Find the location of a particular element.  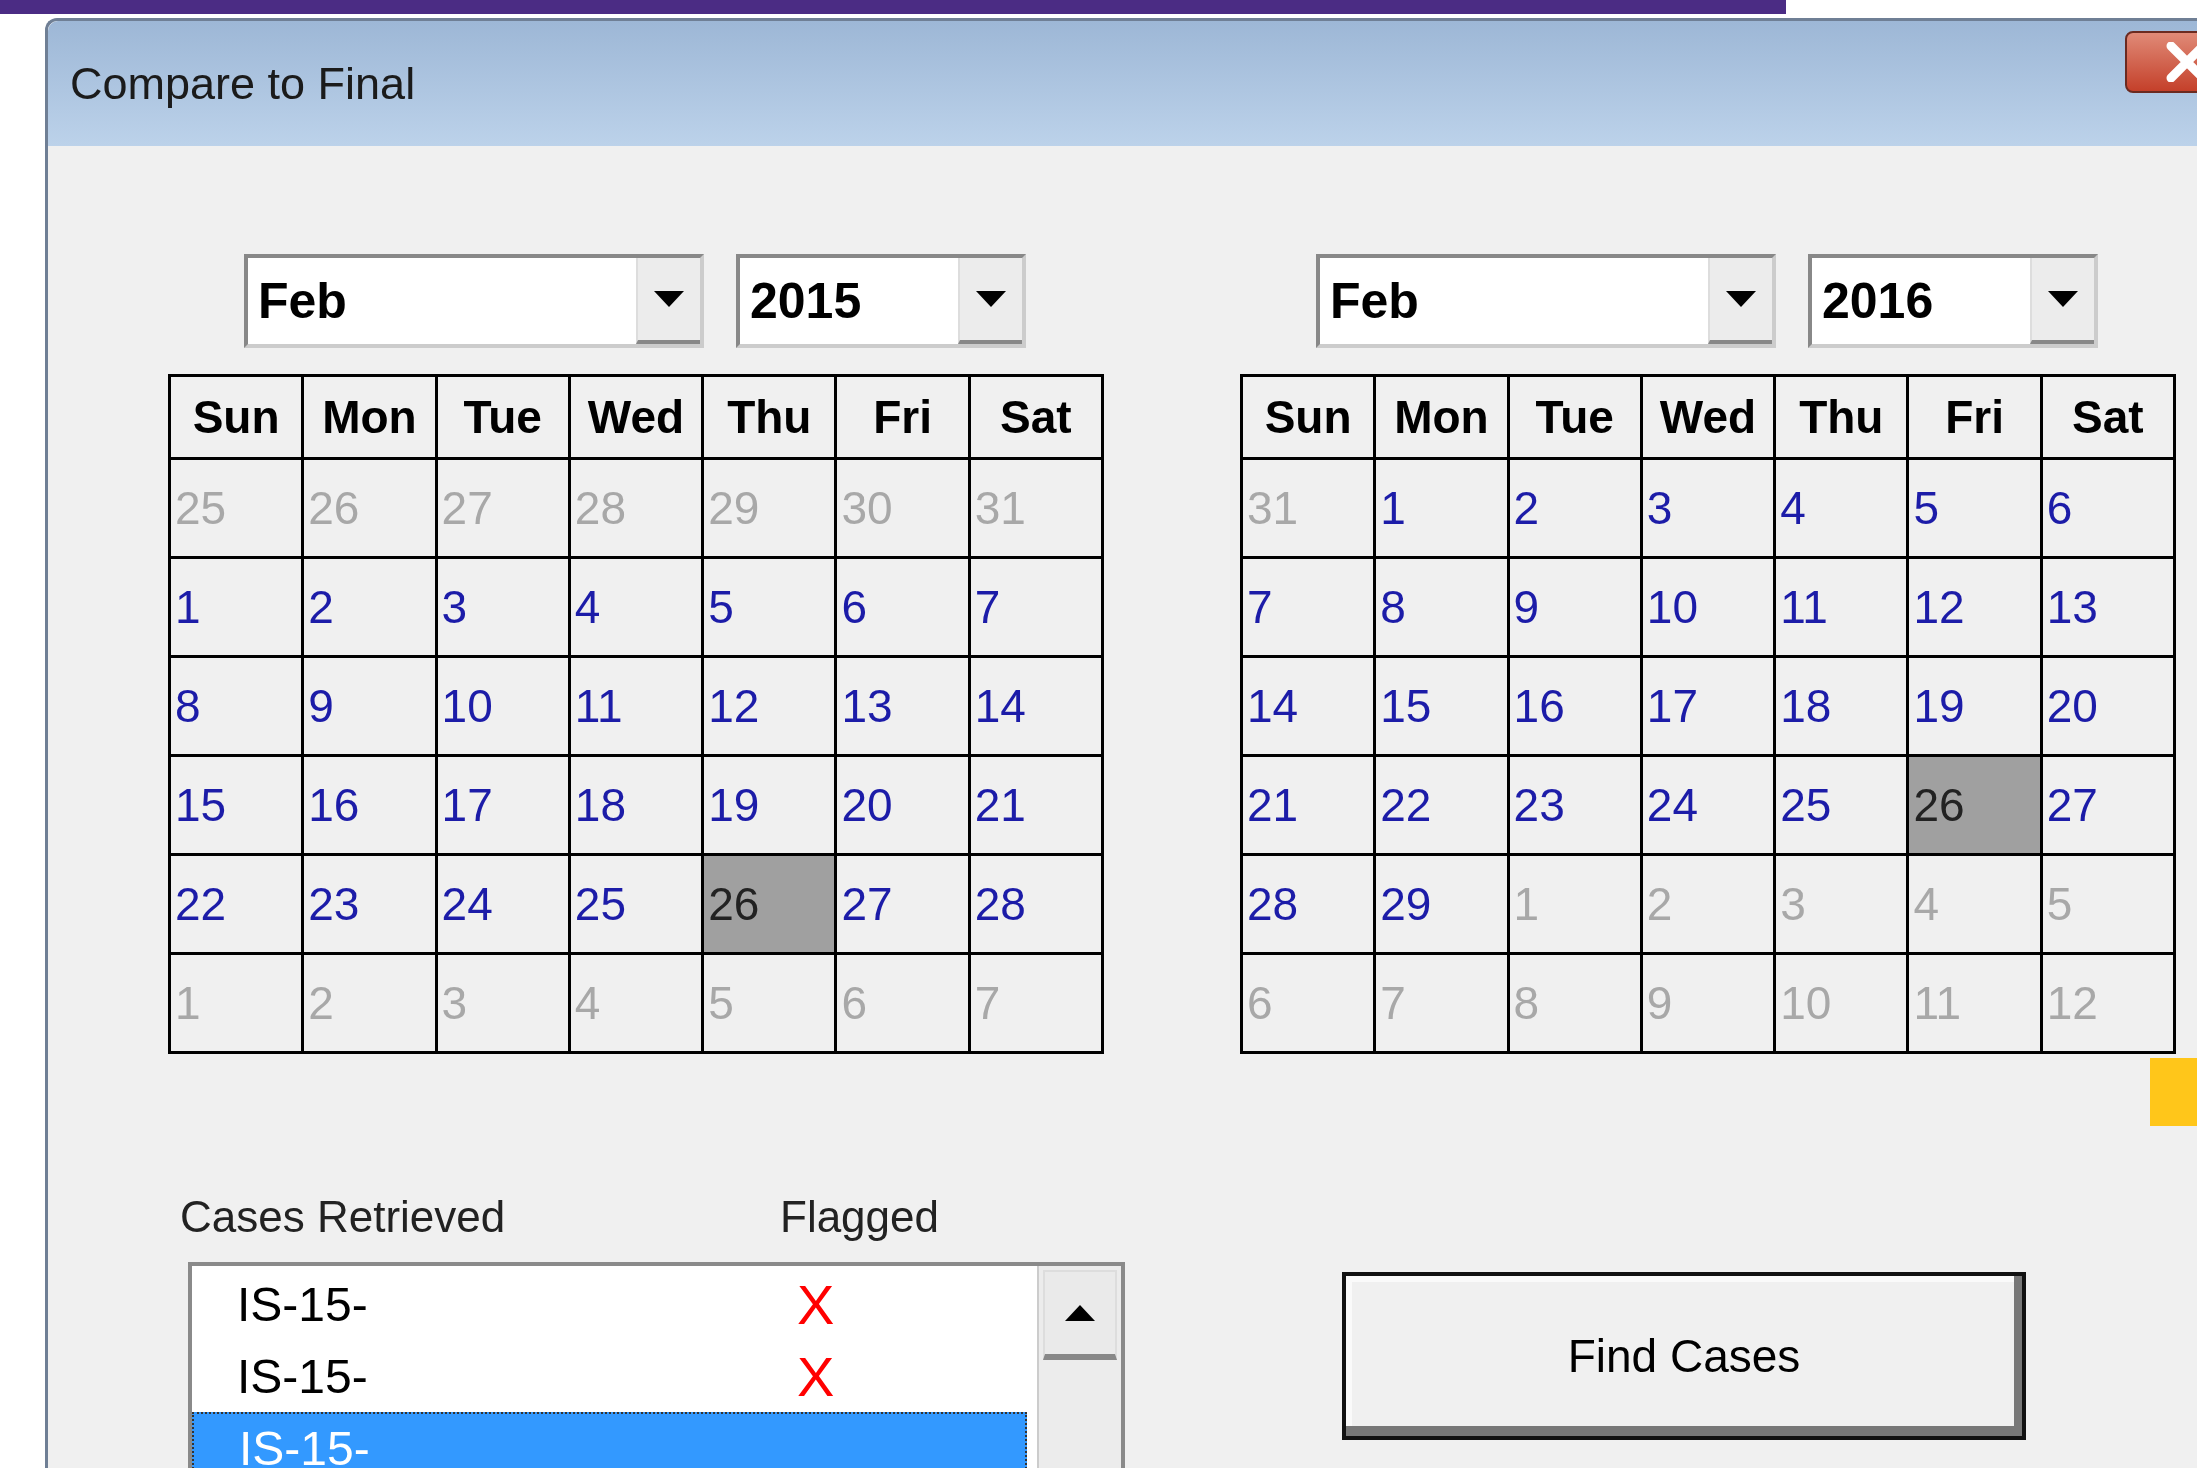

scroll-up-button is located at coordinates (1080, 1315).